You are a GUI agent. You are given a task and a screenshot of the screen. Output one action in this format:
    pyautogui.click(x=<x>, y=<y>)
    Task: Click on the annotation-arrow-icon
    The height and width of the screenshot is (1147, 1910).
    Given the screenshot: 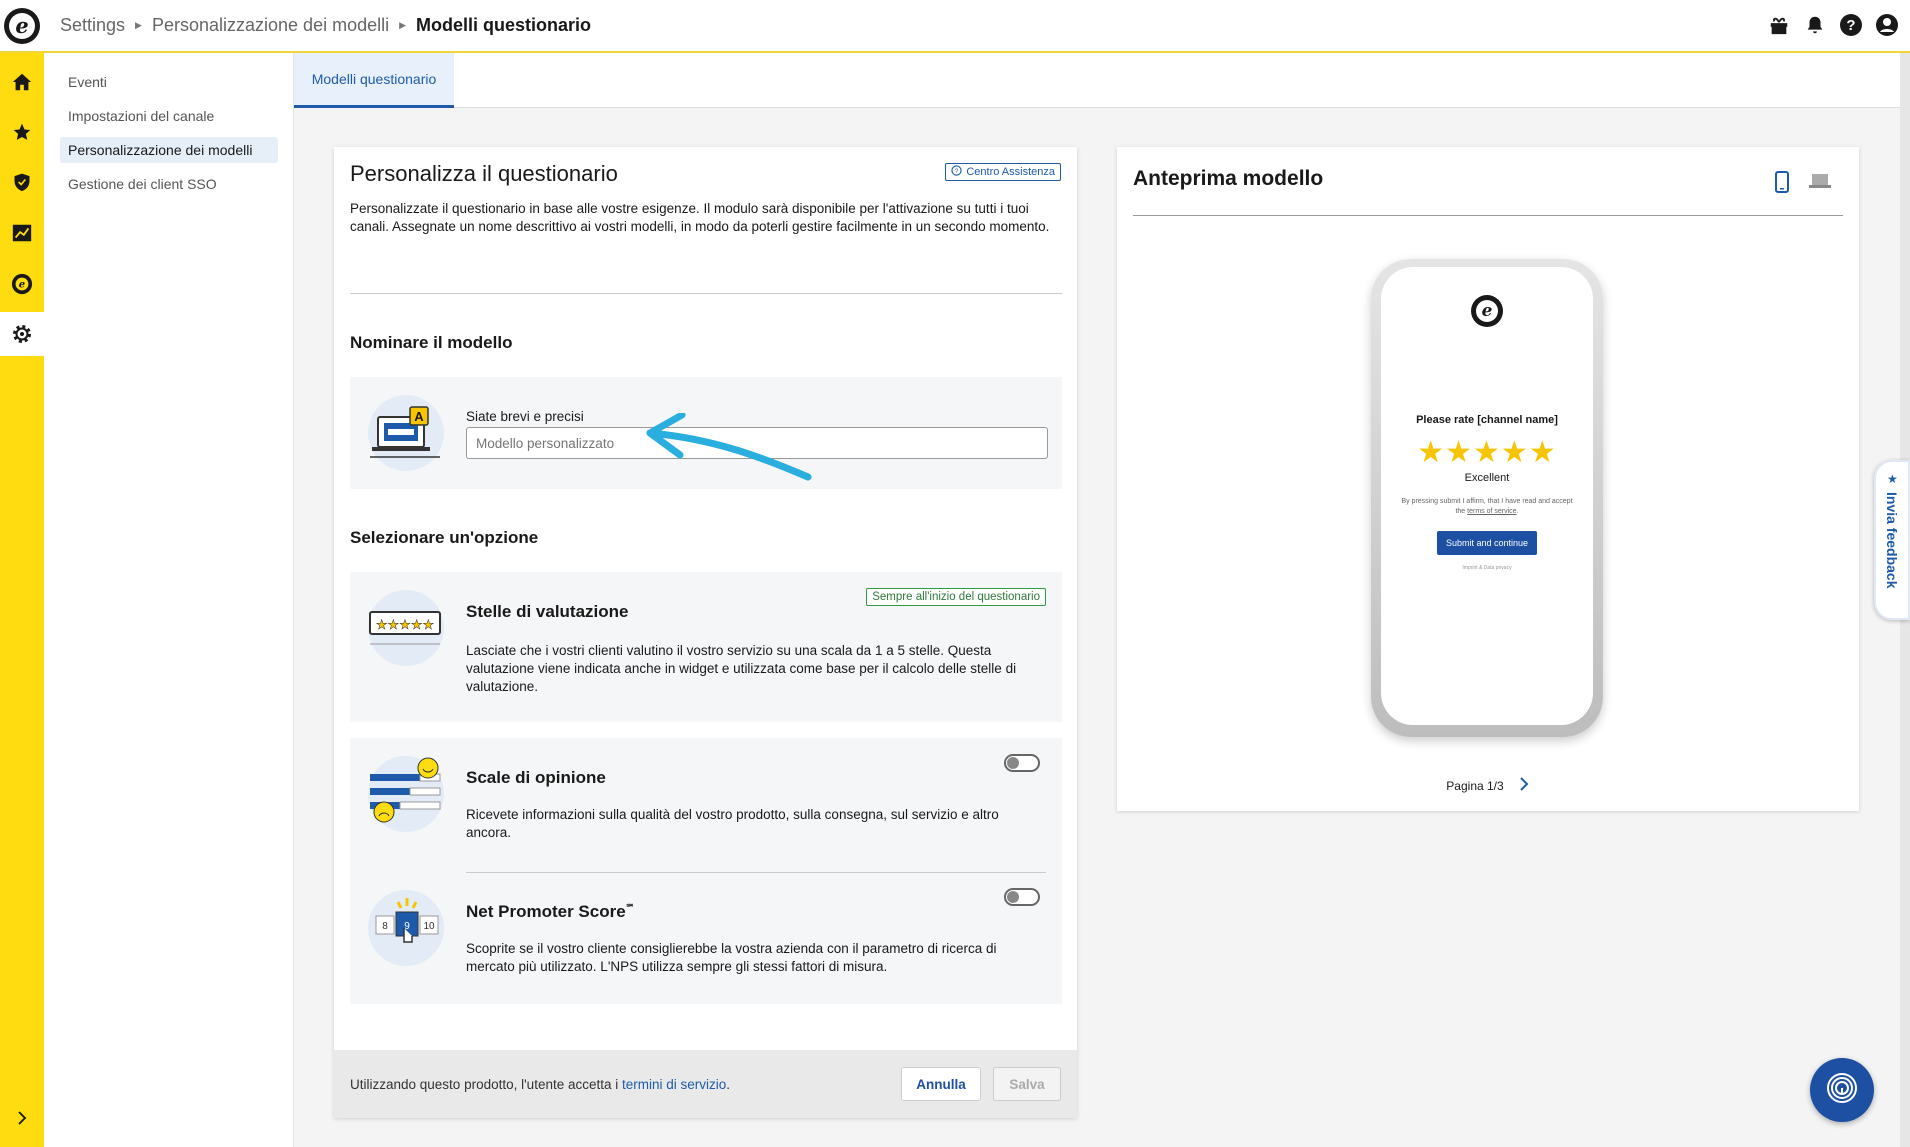 What is the action you would take?
    pyautogui.click(x=729, y=447)
    